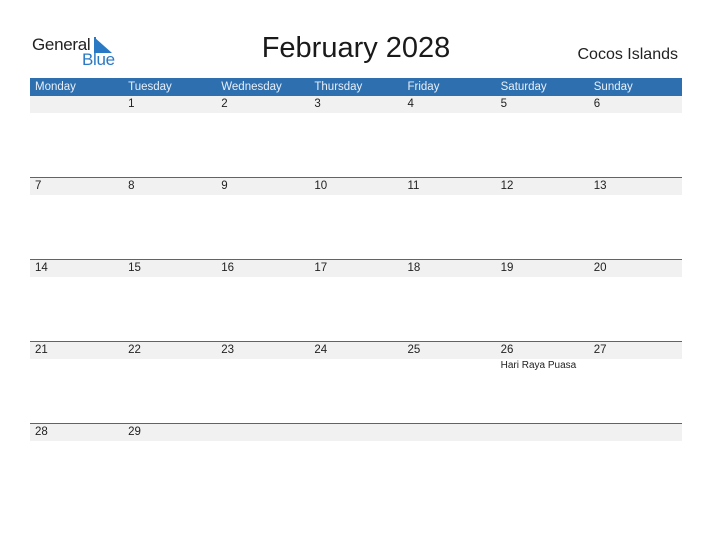 This screenshot has width=712, height=550. I want to click on day-number: 28, so click(41, 432).